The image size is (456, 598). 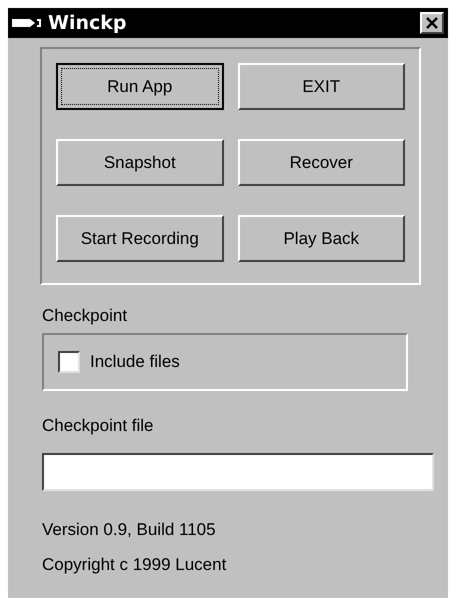 I want to click on close-button, so click(x=432, y=23).